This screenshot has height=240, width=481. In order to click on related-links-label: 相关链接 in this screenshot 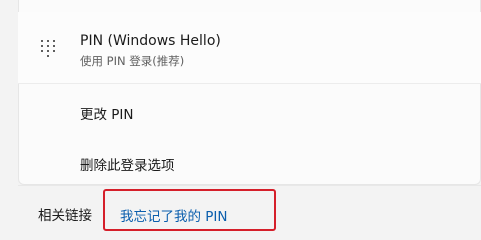, I will do `click(65, 216)`.